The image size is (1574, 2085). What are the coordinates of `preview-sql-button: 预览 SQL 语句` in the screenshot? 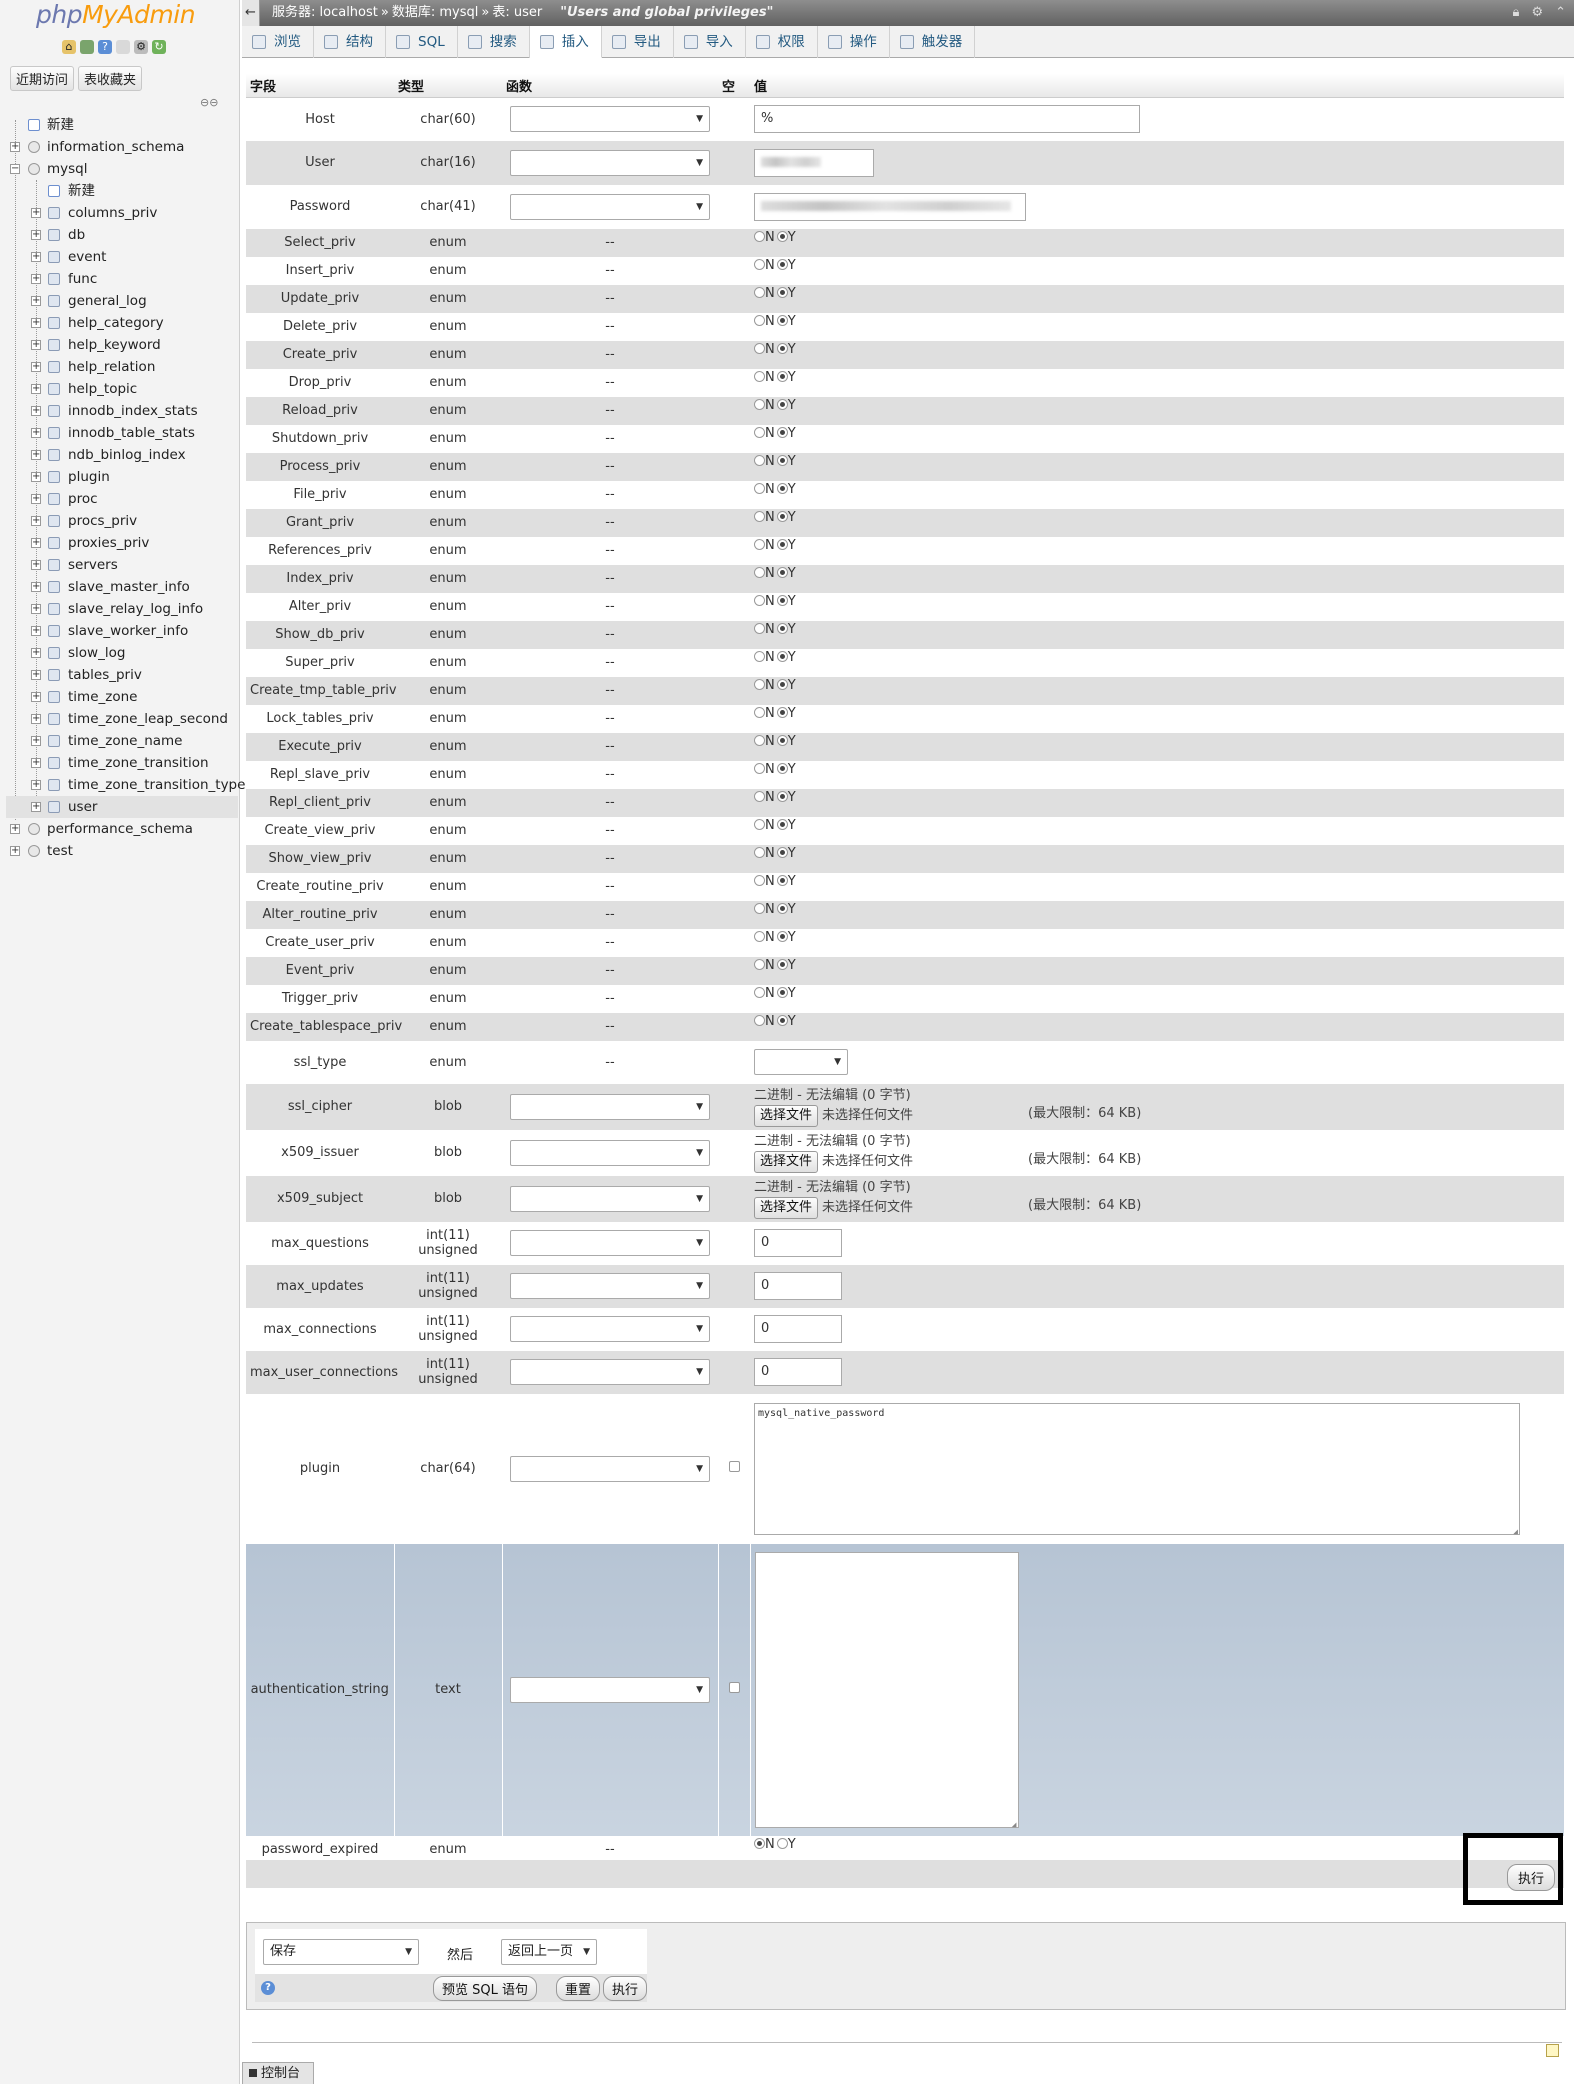 It's located at (485, 1988).